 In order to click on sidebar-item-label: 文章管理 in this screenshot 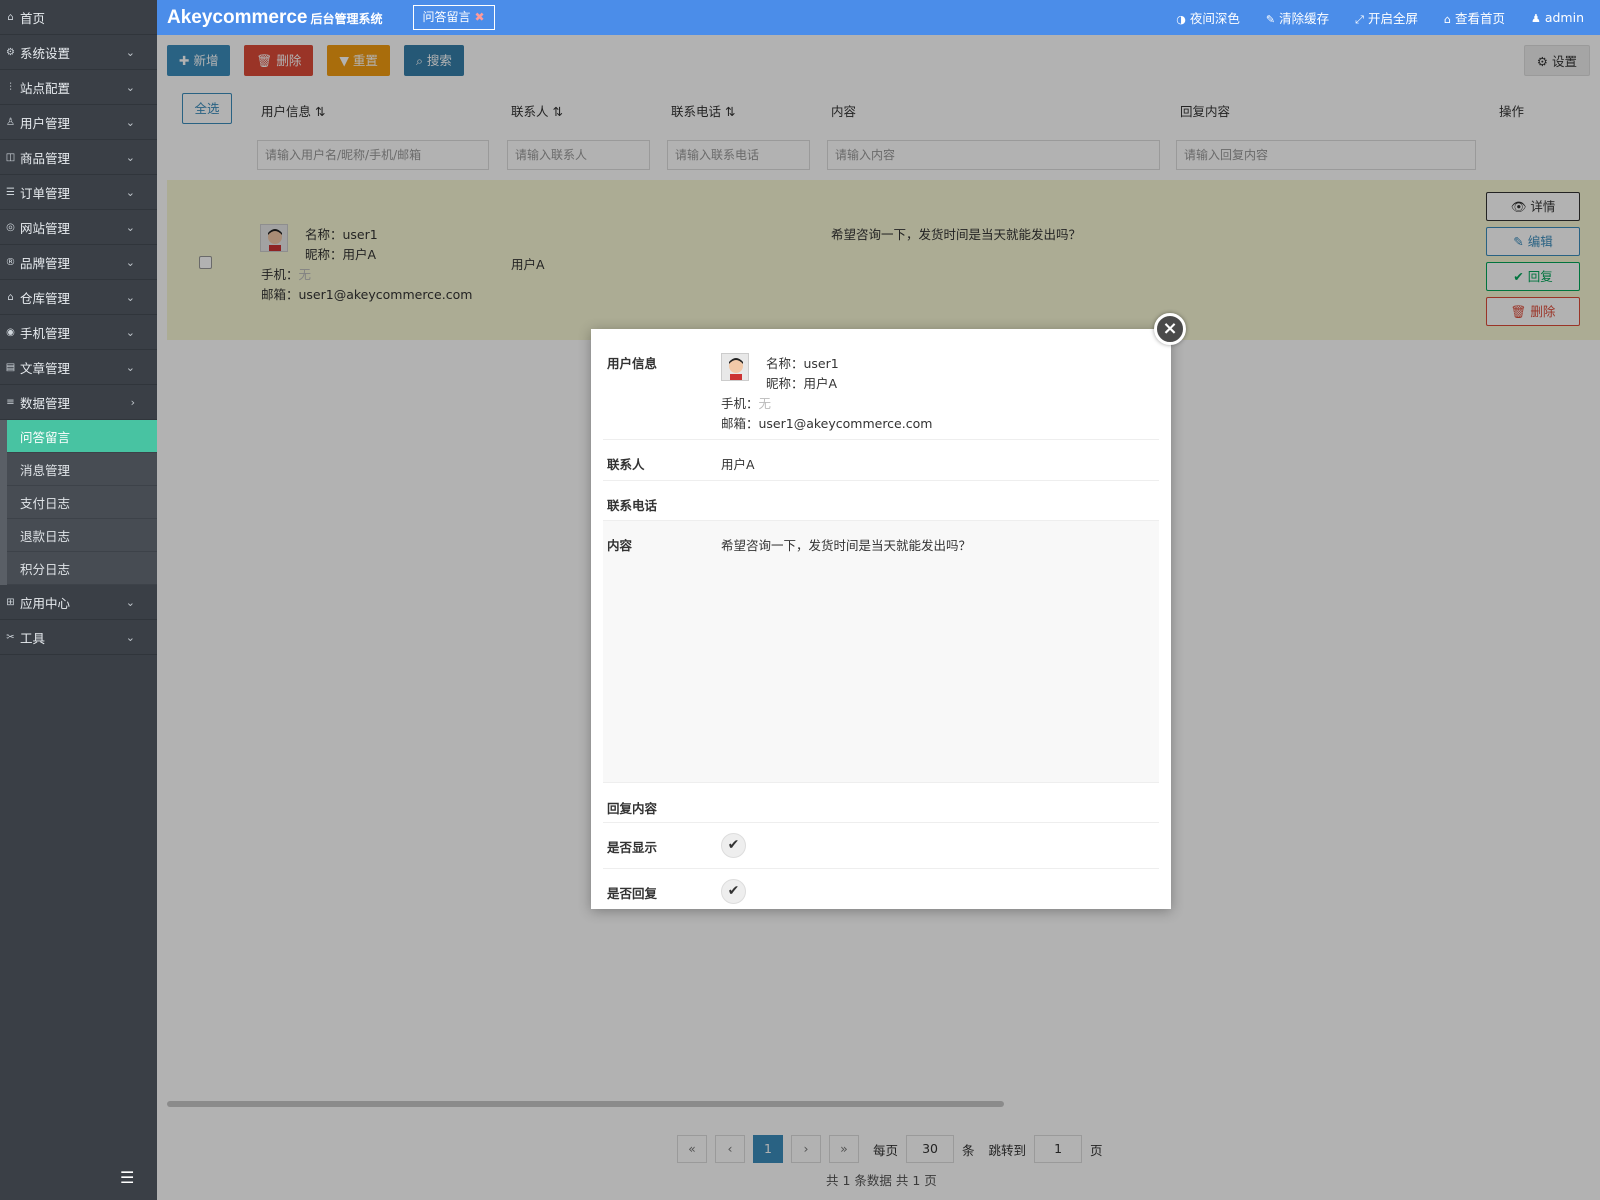, I will do `click(45, 368)`.